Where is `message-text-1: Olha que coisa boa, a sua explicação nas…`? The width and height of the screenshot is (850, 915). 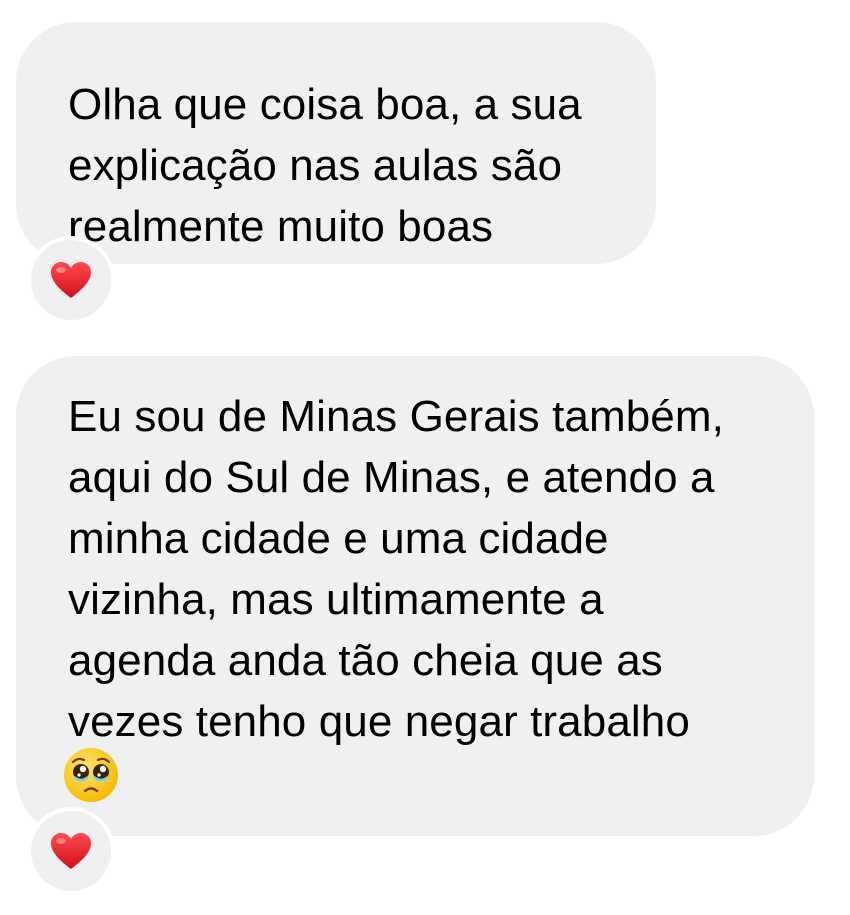 message-text-1: Olha que coisa boa, a sua explicação nas… is located at coordinates (325, 165).